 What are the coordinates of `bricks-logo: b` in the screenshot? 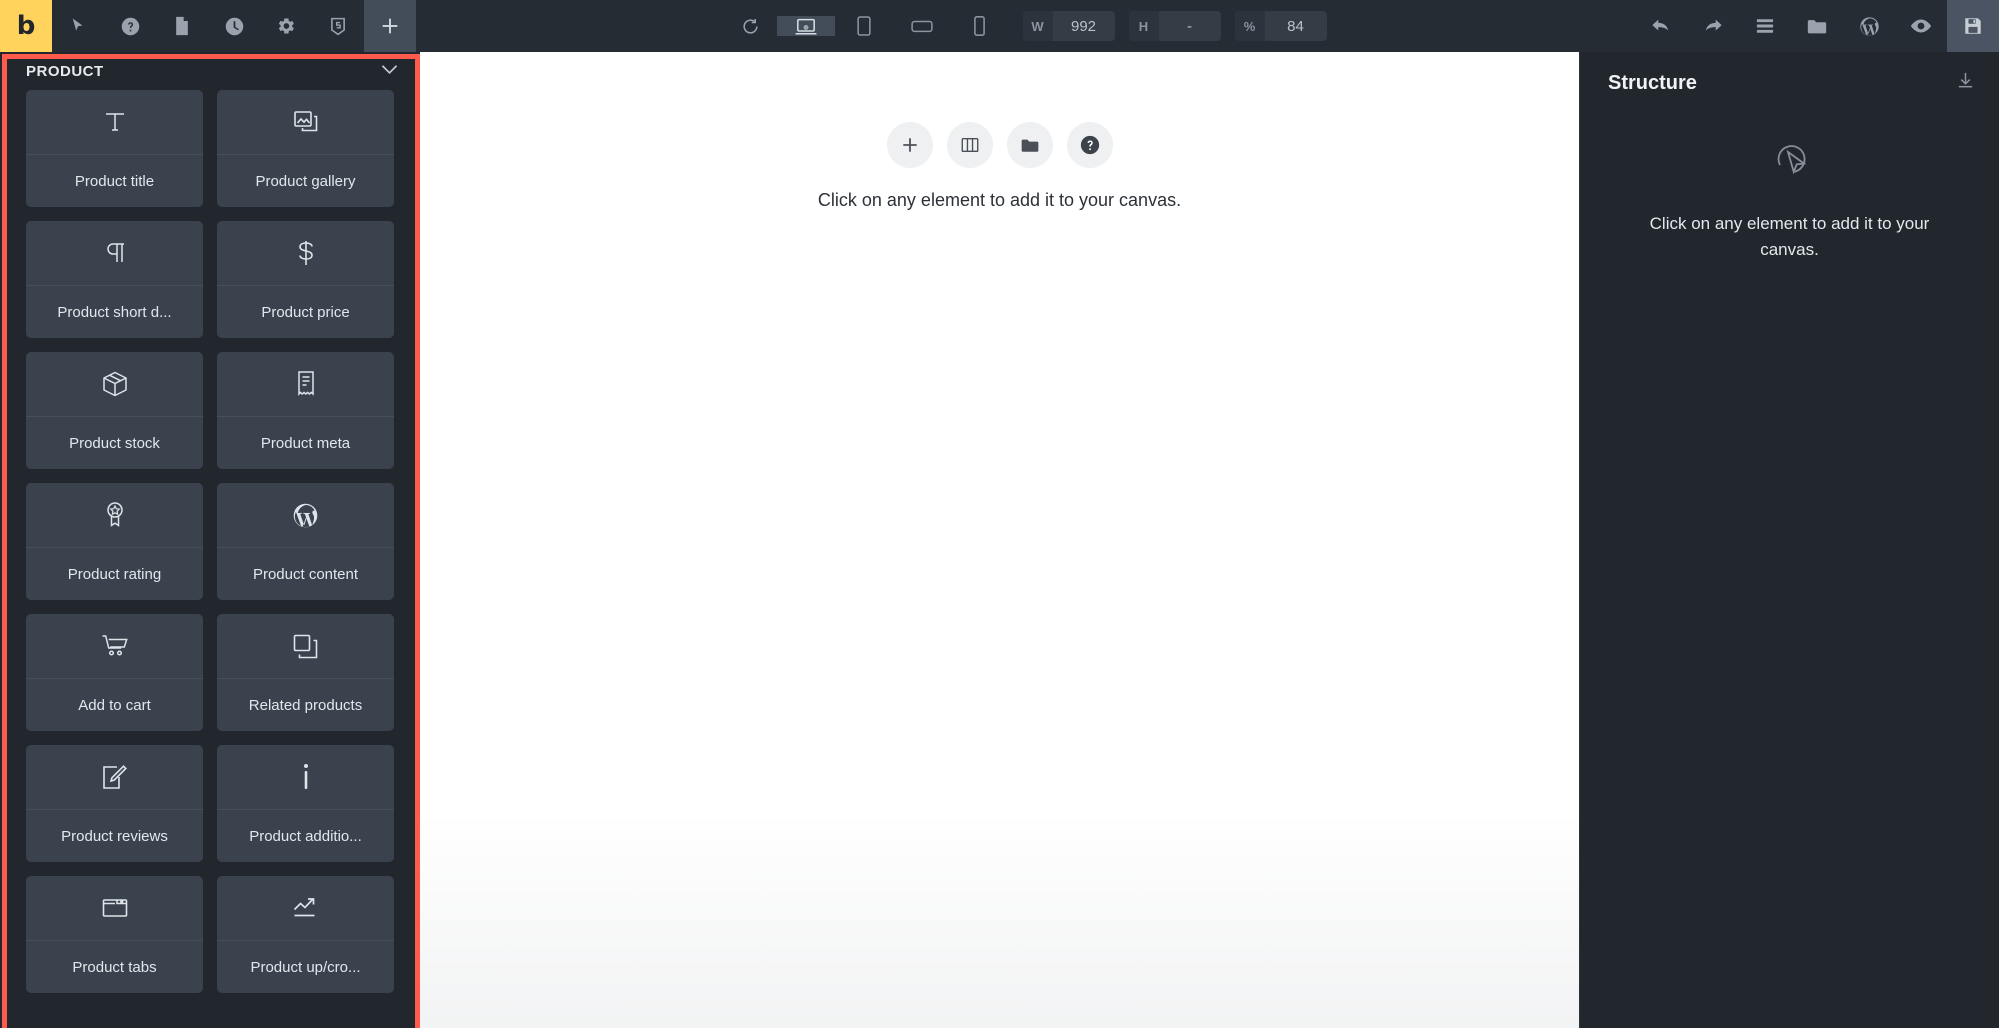 It's located at (26, 26).